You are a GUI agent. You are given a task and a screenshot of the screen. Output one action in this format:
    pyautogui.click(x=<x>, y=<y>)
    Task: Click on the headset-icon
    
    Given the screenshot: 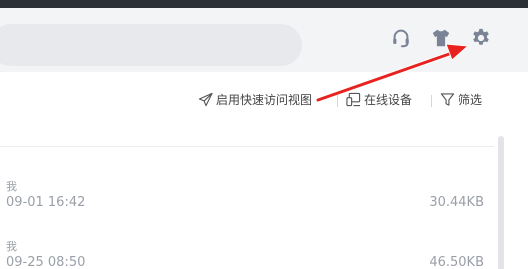 What is the action you would take?
    pyautogui.click(x=401, y=38)
    